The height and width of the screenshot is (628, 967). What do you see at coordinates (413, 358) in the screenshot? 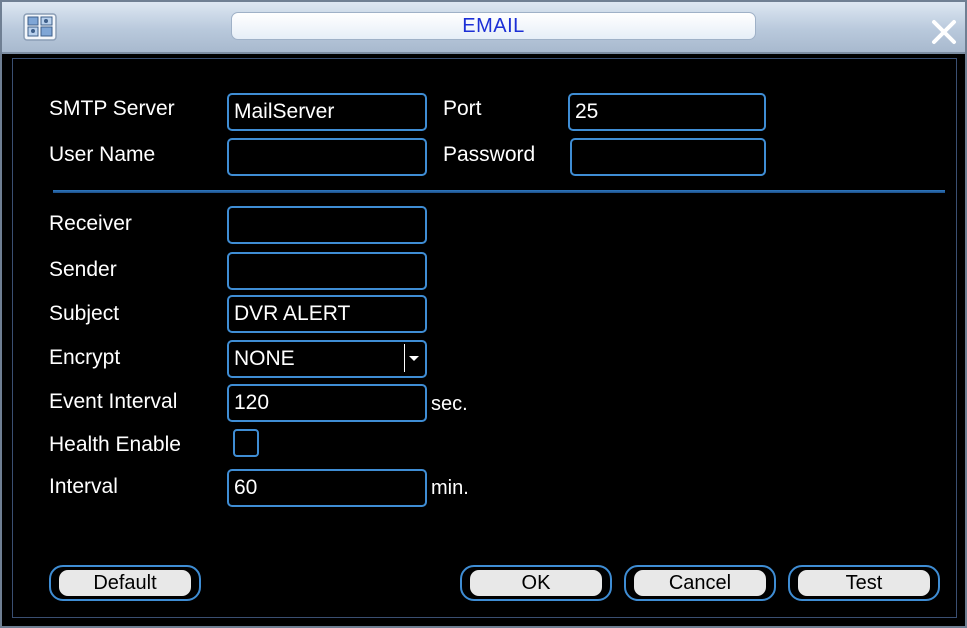
I see `chevron-down-icon` at bounding box center [413, 358].